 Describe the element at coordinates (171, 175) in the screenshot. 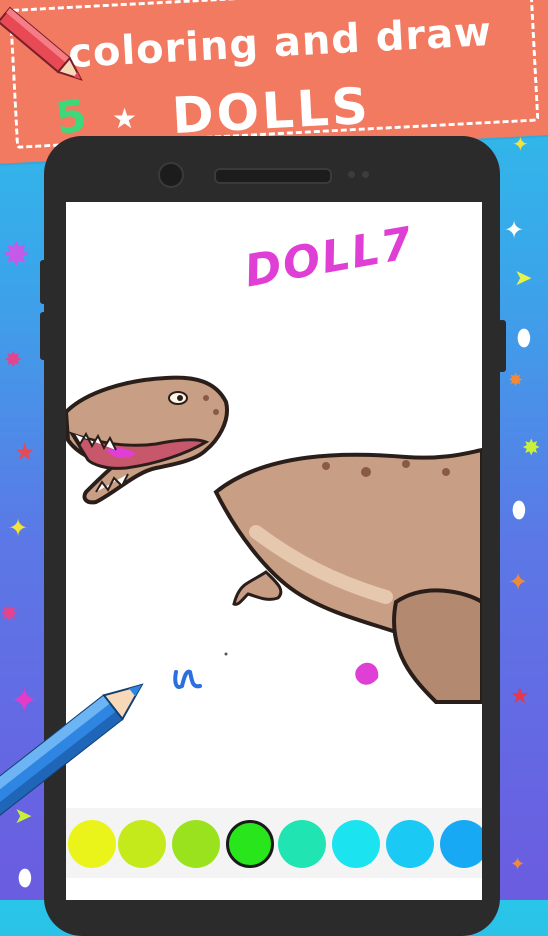

I see `phone-camera` at that location.